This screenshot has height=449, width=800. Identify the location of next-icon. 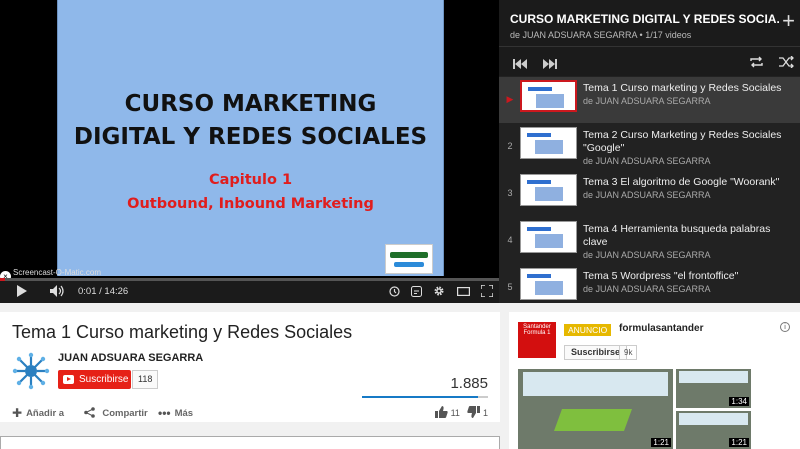
(550, 65).